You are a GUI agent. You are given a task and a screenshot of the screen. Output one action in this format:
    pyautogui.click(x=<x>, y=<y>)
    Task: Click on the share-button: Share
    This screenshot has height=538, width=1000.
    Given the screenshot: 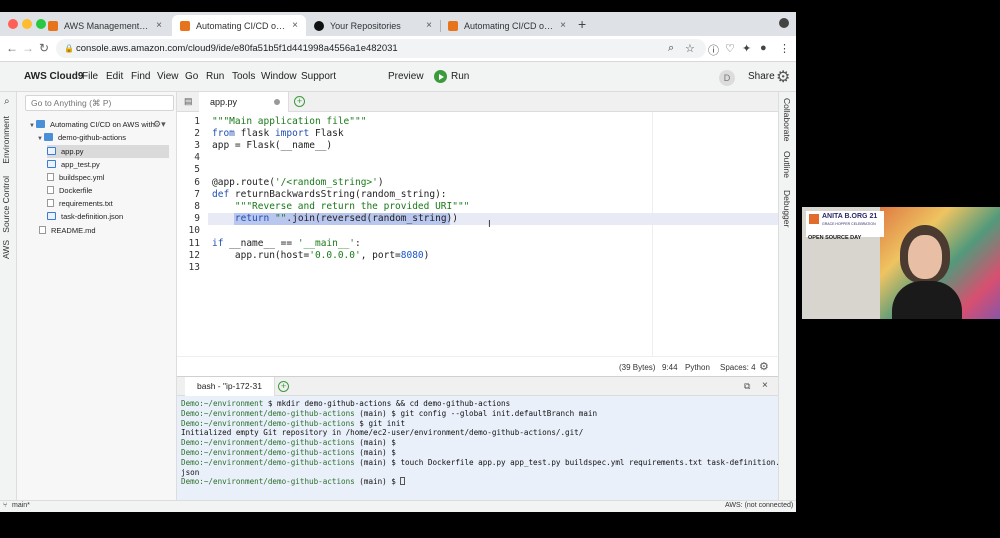 What is the action you would take?
    pyautogui.click(x=761, y=76)
    